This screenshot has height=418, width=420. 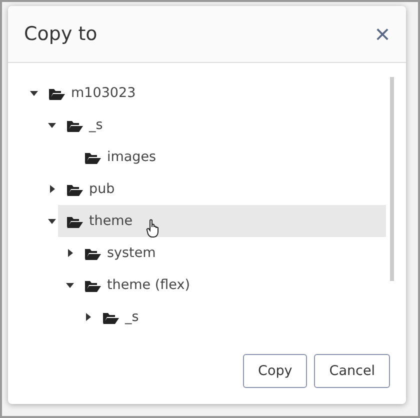 What do you see at coordinates (201, 93) in the screenshot?
I see `tree-item: m103023` at bounding box center [201, 93].